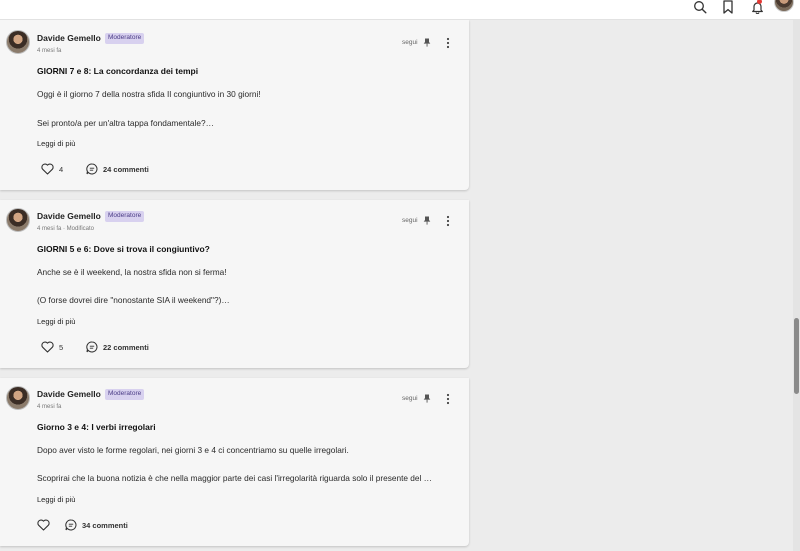 Image resolution: width=800 pixels, height=551 pixels. I want to click on bookmark-icon, so click(728, 9).